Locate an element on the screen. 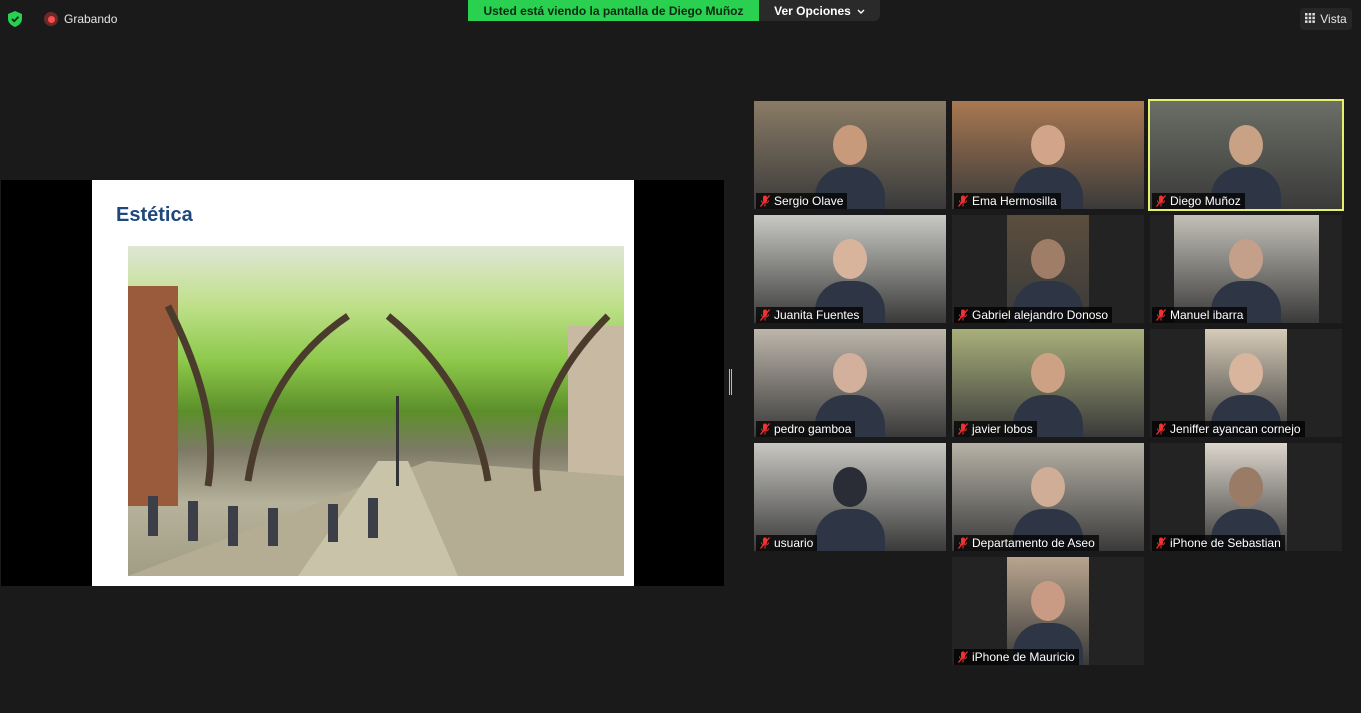 Image resolution: width=1361 pixels, height=713 pixels. participant-name-label: Jeniffer ayancan cornejo is located at coordinates (1228, 429).